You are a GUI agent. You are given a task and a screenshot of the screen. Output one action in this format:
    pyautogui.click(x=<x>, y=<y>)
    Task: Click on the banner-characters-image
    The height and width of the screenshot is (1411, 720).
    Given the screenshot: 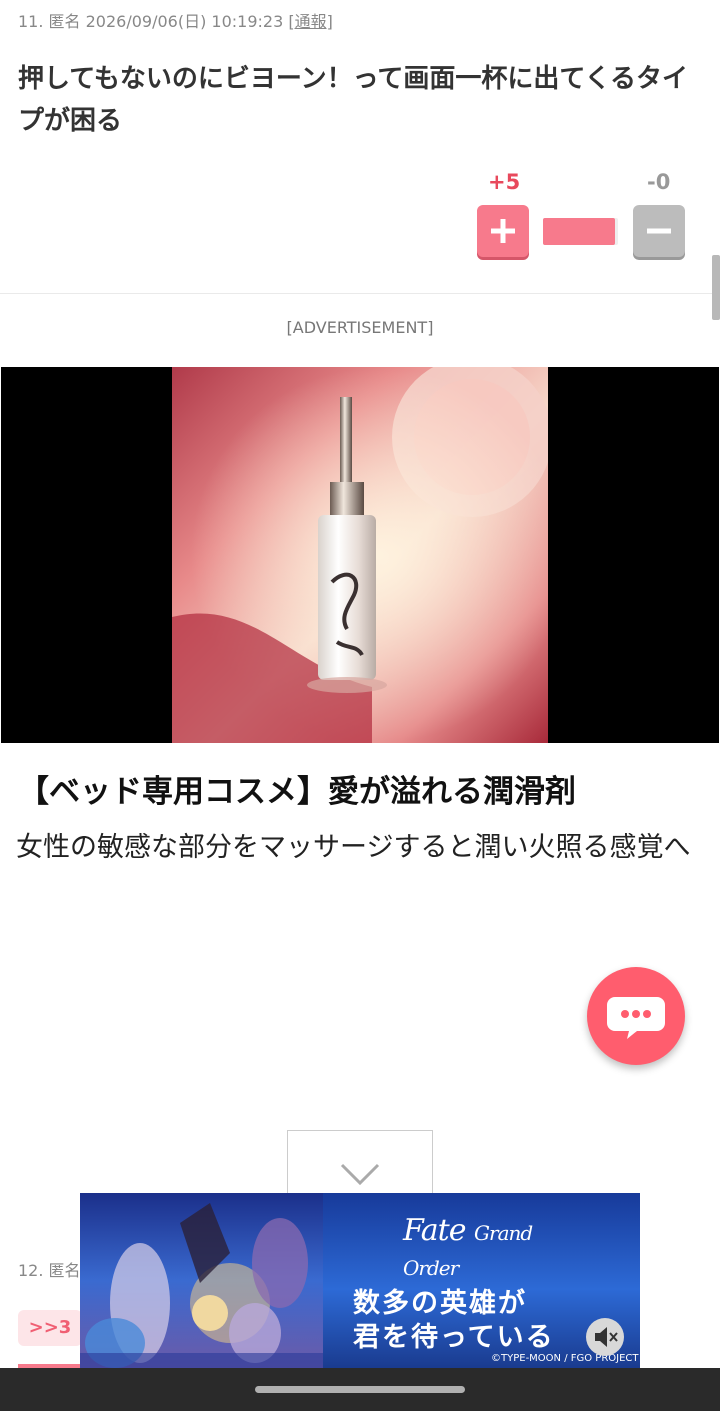 What is the action you would take?
    pyautogui.click(x=201, y=1280)
    